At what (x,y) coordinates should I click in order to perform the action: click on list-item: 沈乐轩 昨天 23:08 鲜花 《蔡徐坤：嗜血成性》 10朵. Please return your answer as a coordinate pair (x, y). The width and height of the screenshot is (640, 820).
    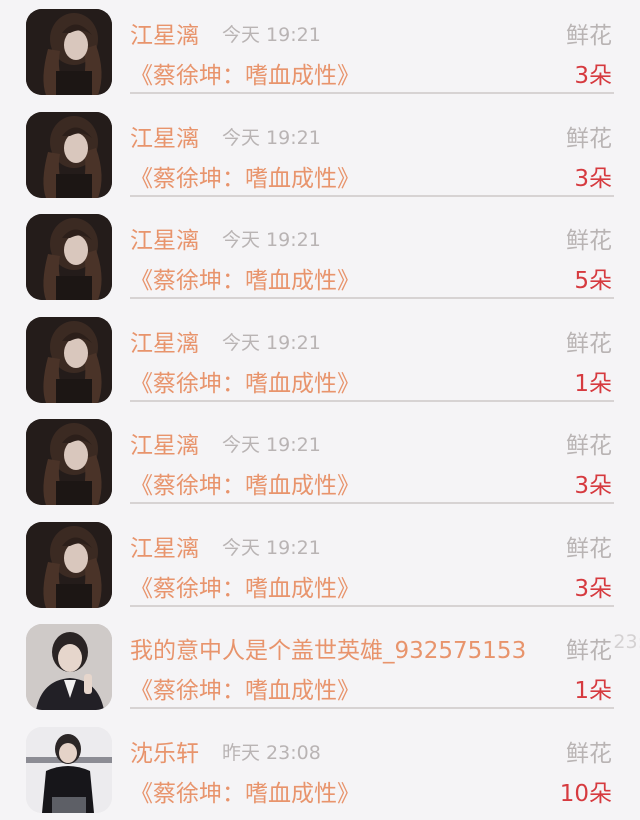
    Looking at the image, I should click on (320, 769).